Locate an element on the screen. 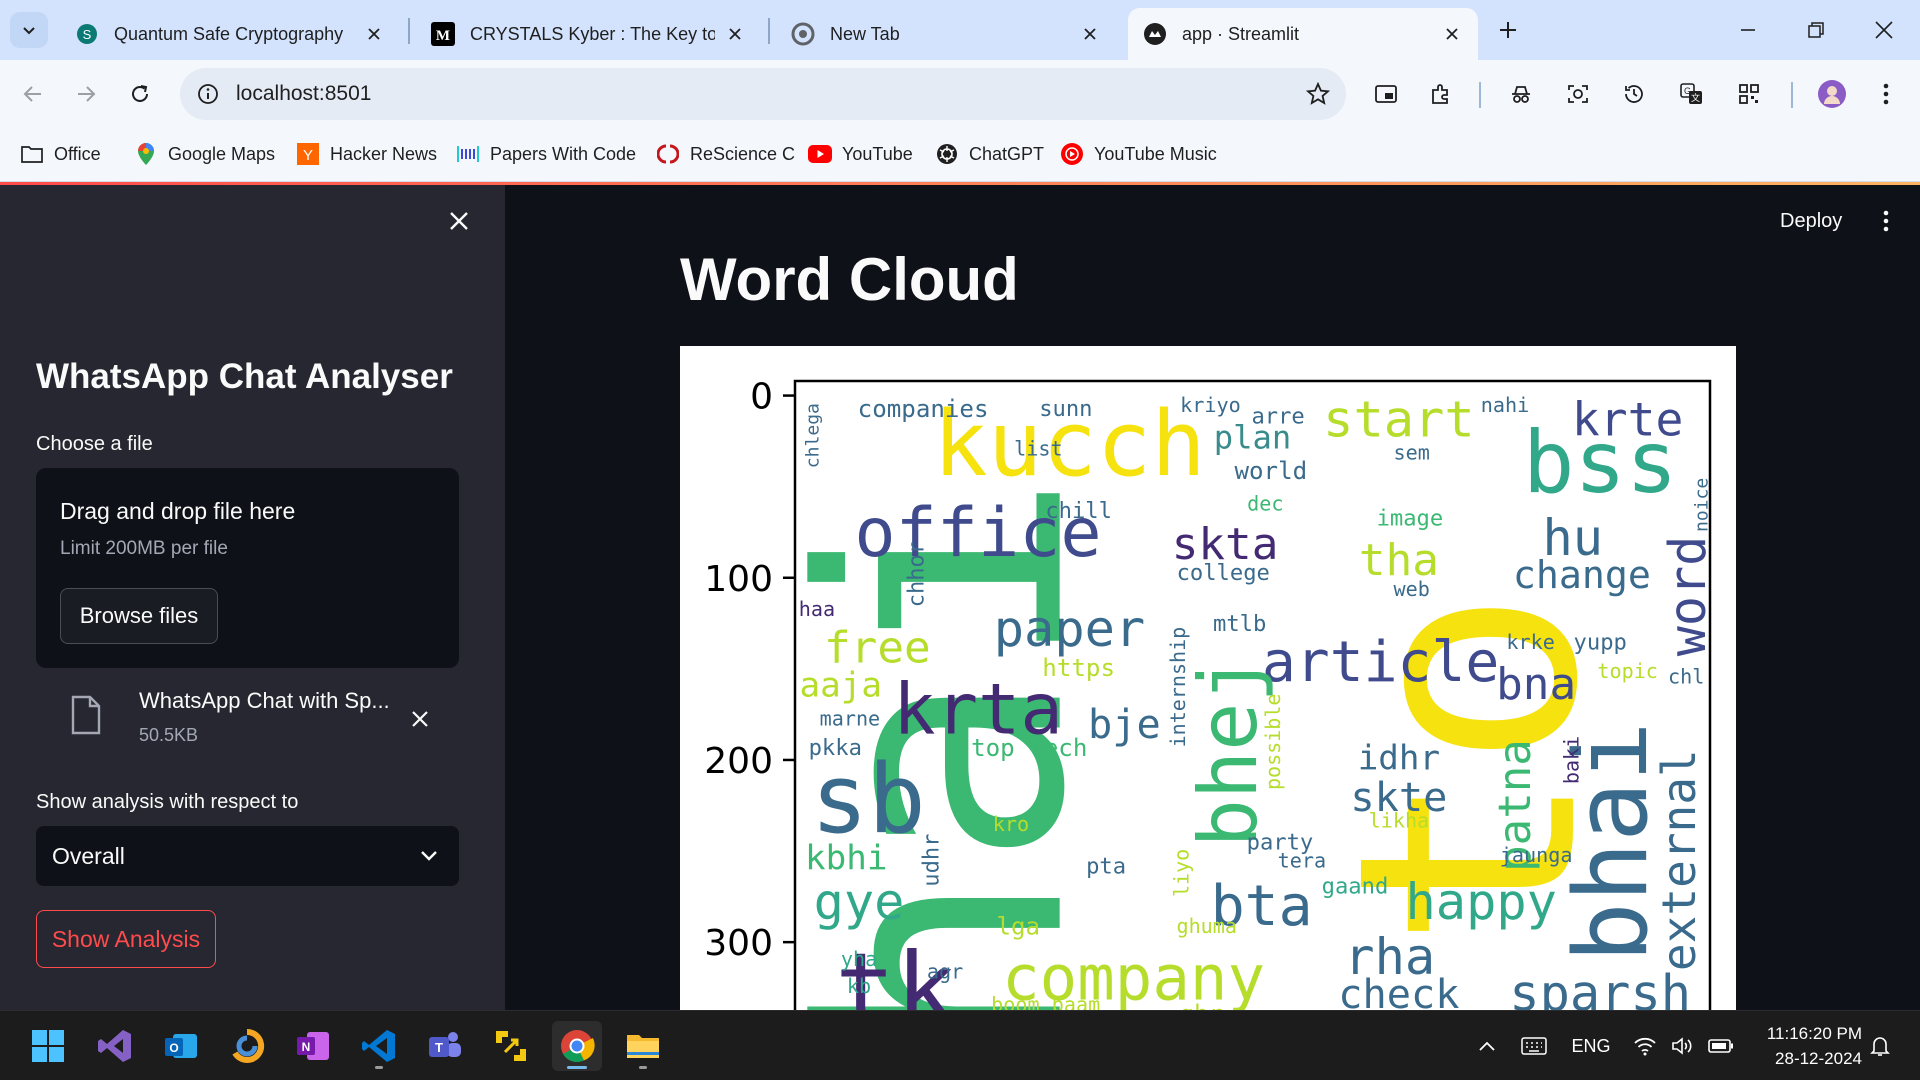 The image size is (1920, 1080). sidebar-close-button is located at coordinates (459, 221).